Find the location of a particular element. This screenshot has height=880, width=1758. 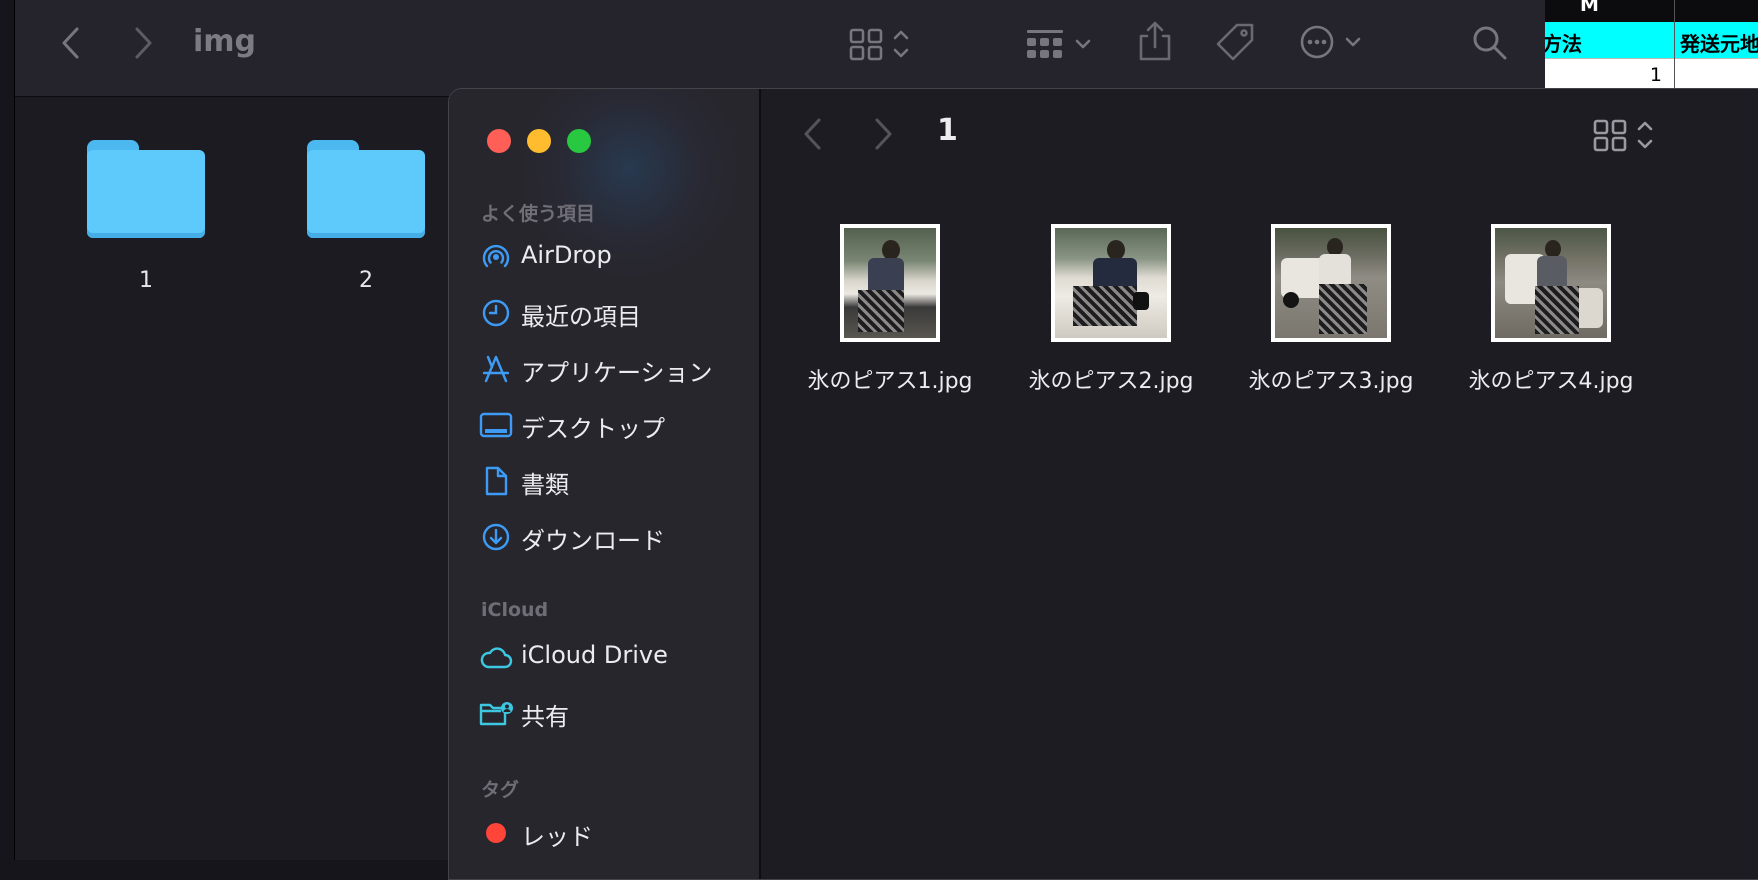

sidebar-item-label: レッド is located at coordinates (557, 837).